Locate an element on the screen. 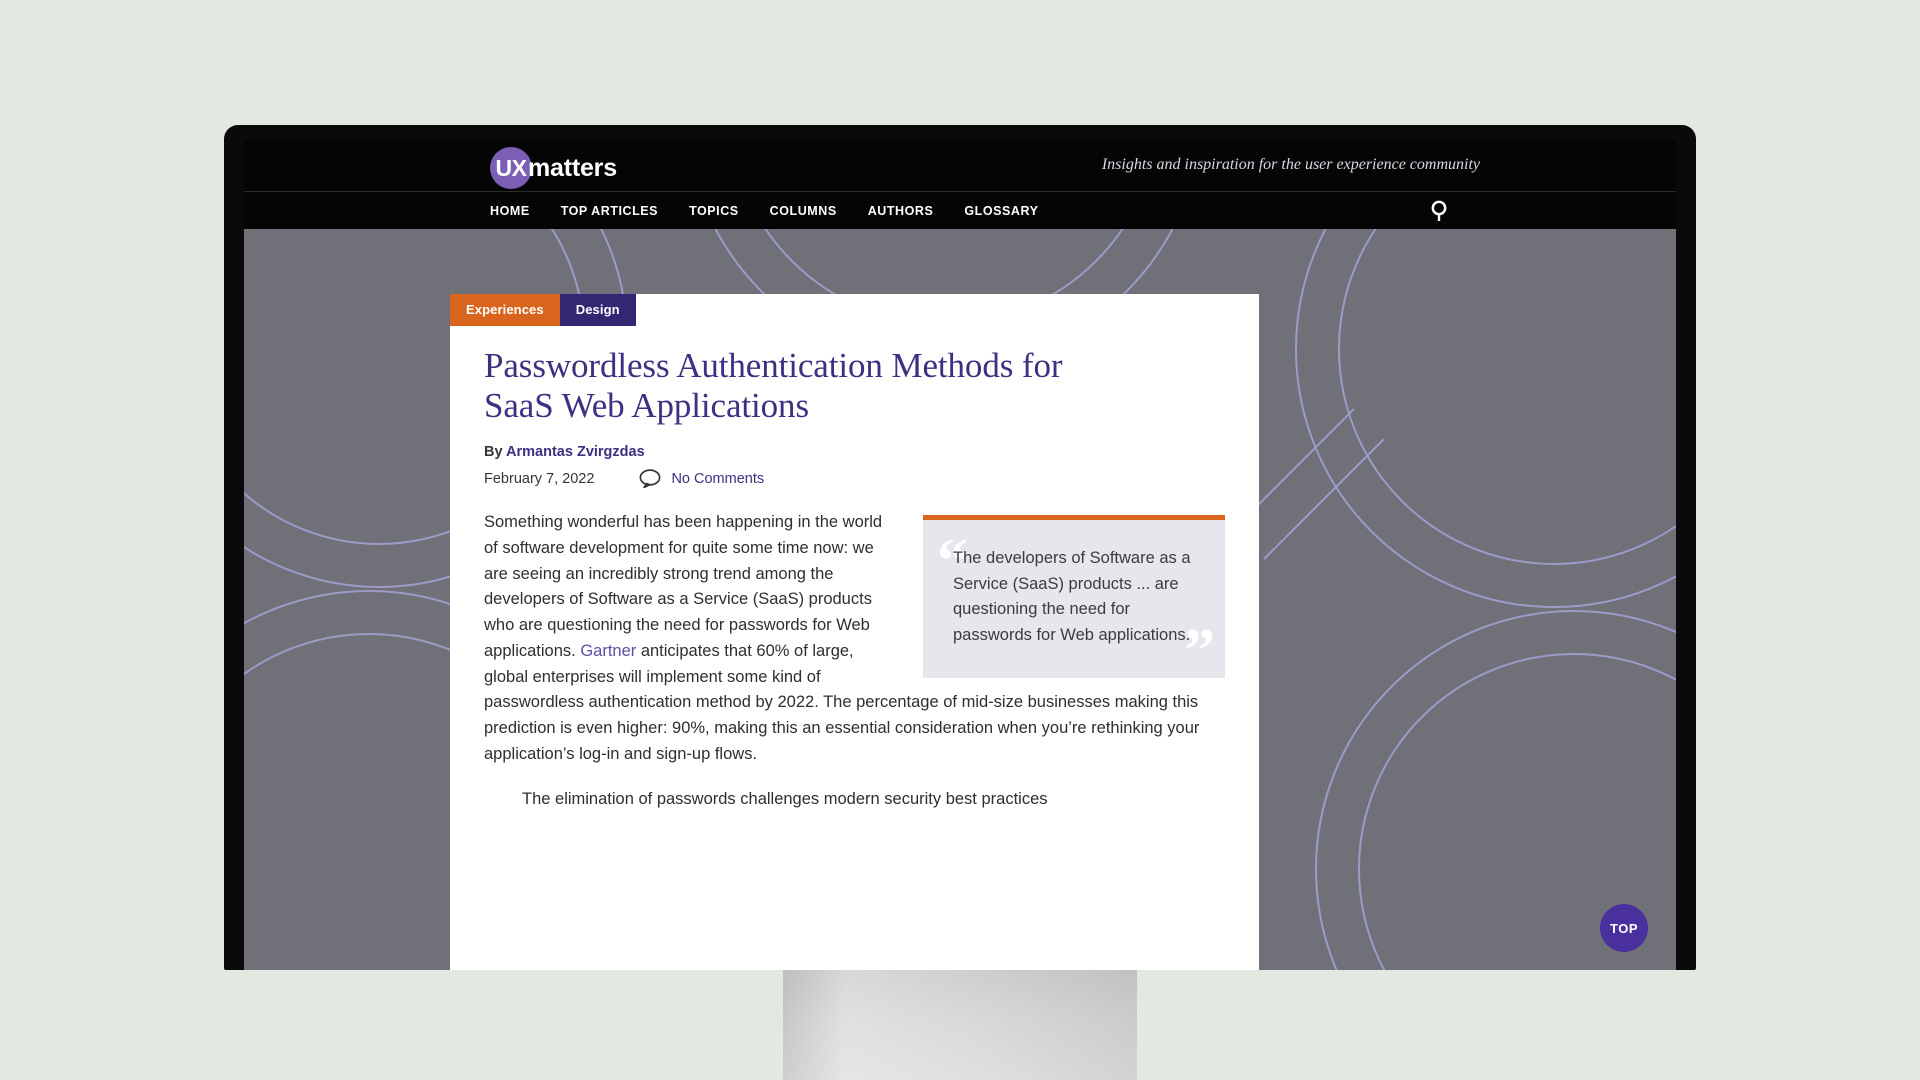  article-author-link: Armantas Zvirgzdas is located at coordinates (575, 452).